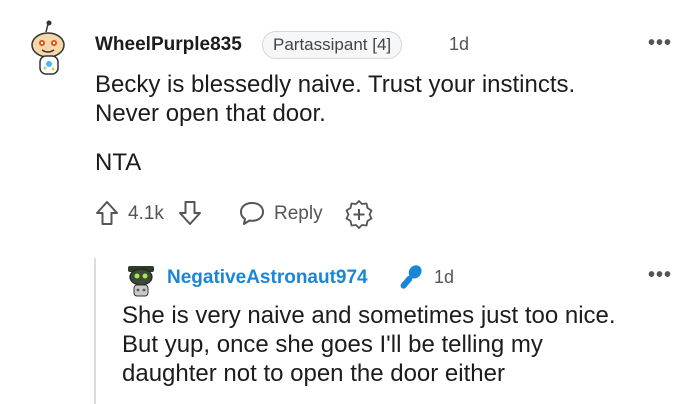 The image size is (700, 404). Describe the element at coordinates (444, 277) in the screenshot. I see `reply-timestamp: 1d` at that location.